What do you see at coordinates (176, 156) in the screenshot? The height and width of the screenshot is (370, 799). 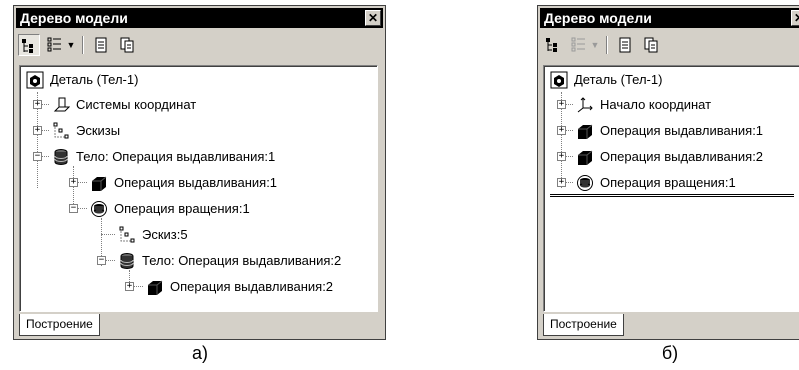 I see `tree-node-label: Тело: Операция выдавливания:1` at bounding box center [176, 156].